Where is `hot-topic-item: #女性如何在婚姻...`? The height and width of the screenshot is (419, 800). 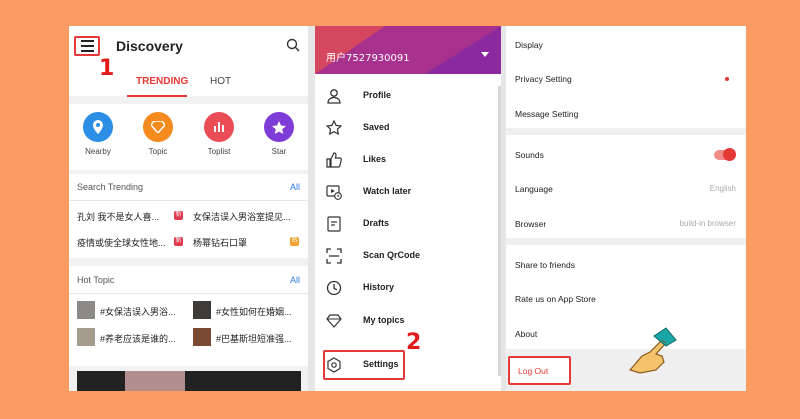
hot-topic-item: #女性如何在婚姻... is located at coordinates (259, 311).